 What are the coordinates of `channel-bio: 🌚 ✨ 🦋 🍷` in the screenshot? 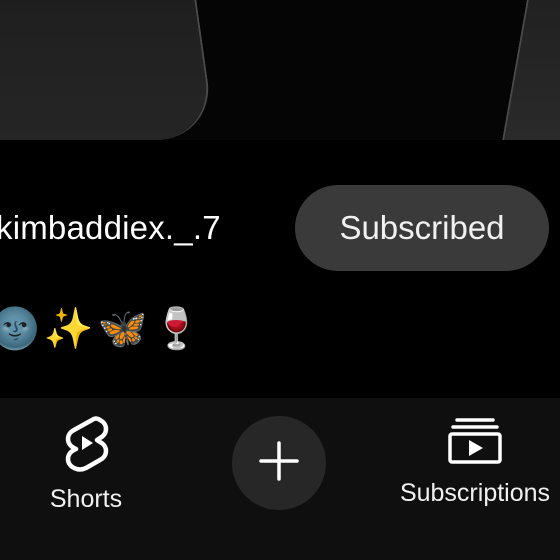 It's located at (100, 329).